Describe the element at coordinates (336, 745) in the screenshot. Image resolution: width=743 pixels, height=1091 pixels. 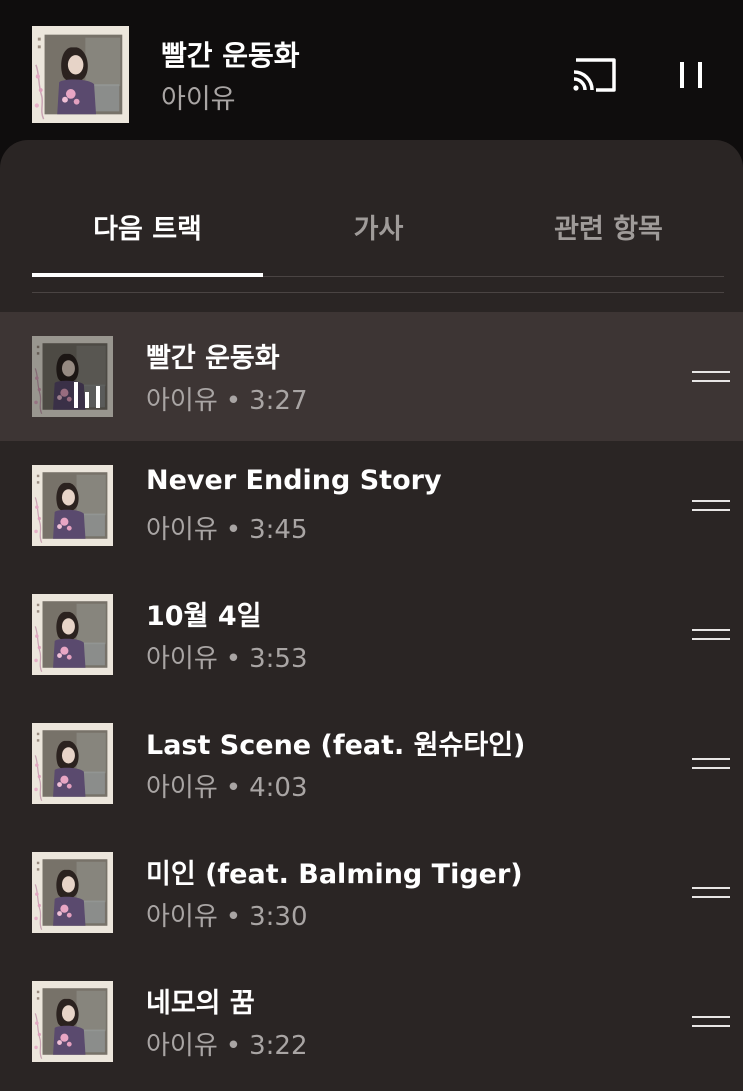
I see `track-title: Last Scene (feat. 원슈타인)` at that location.